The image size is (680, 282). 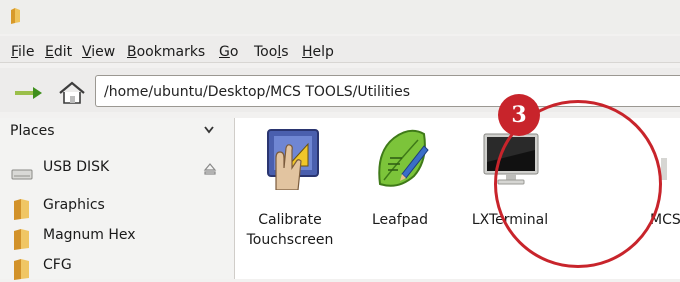 I want to click on leafpad-icon, so click(x=403, y=158).